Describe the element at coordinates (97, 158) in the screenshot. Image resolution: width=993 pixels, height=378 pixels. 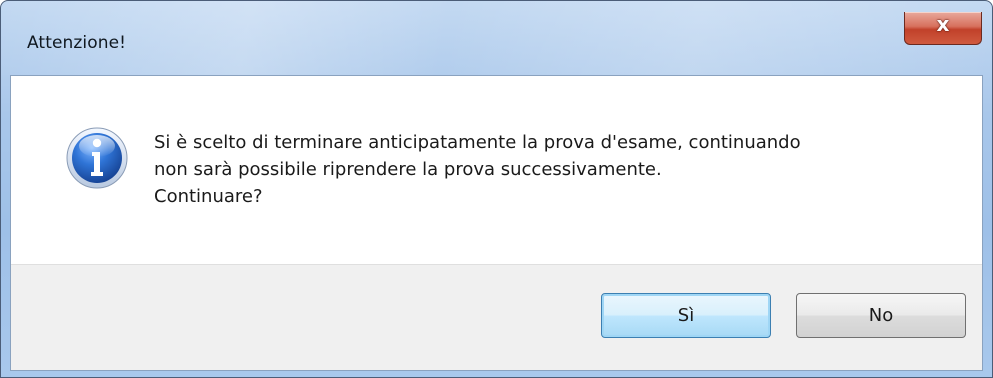
I see `info-icon` at that location.